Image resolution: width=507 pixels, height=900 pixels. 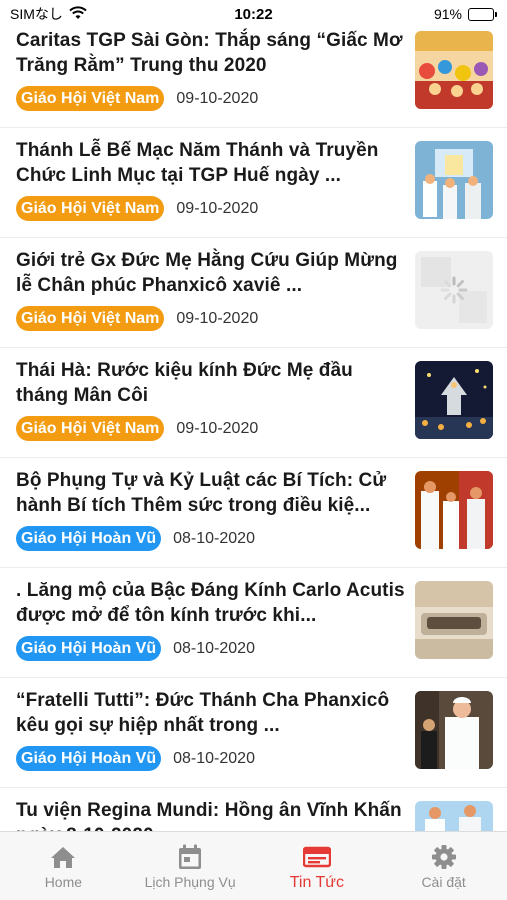 What do you see at coordinates (447, 14) in the screenshot?
I see `battery-percent: 91%` at bounding box center [447, 14].